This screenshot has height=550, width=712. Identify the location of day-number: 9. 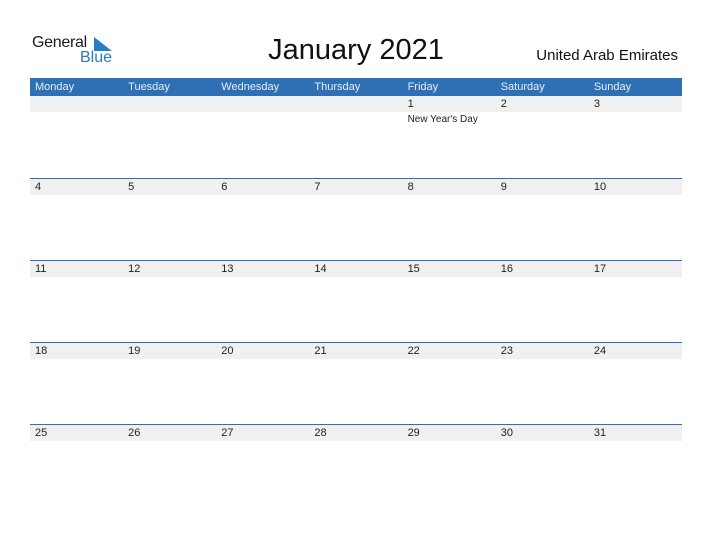
(503, 187).